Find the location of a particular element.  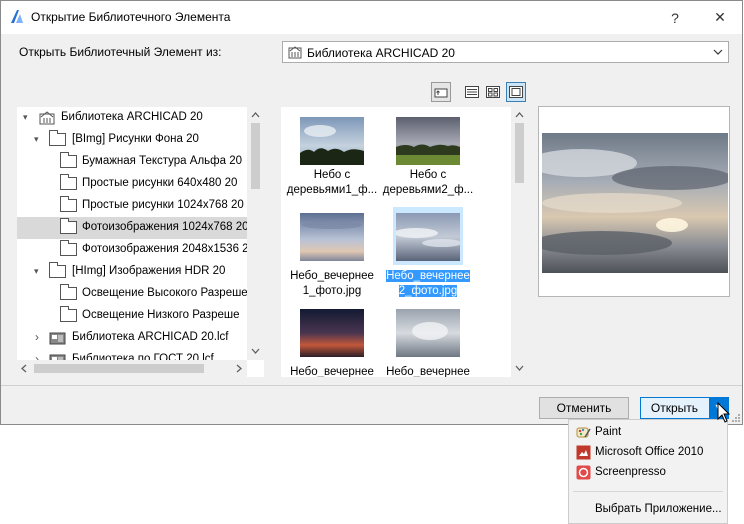

file-caption: Небо_вечернее 2_фото.jpg is located at coordinates (428, 283).